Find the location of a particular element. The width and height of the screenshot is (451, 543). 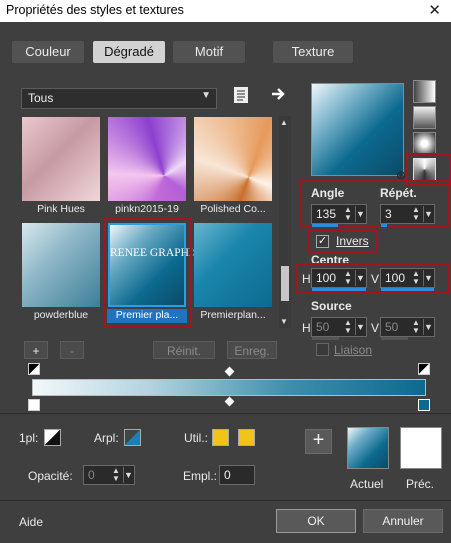

gradient-preview is located at coordinates (357, 129).